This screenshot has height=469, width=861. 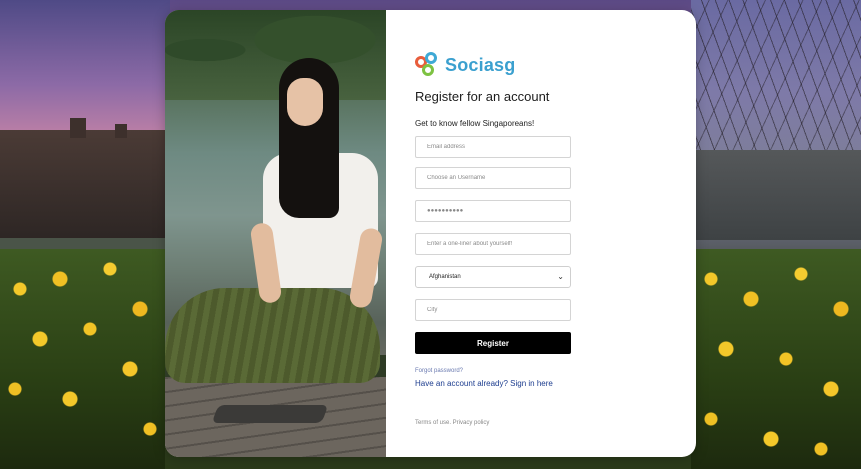 I want to click on bio-field, so click(x=493, y=244).